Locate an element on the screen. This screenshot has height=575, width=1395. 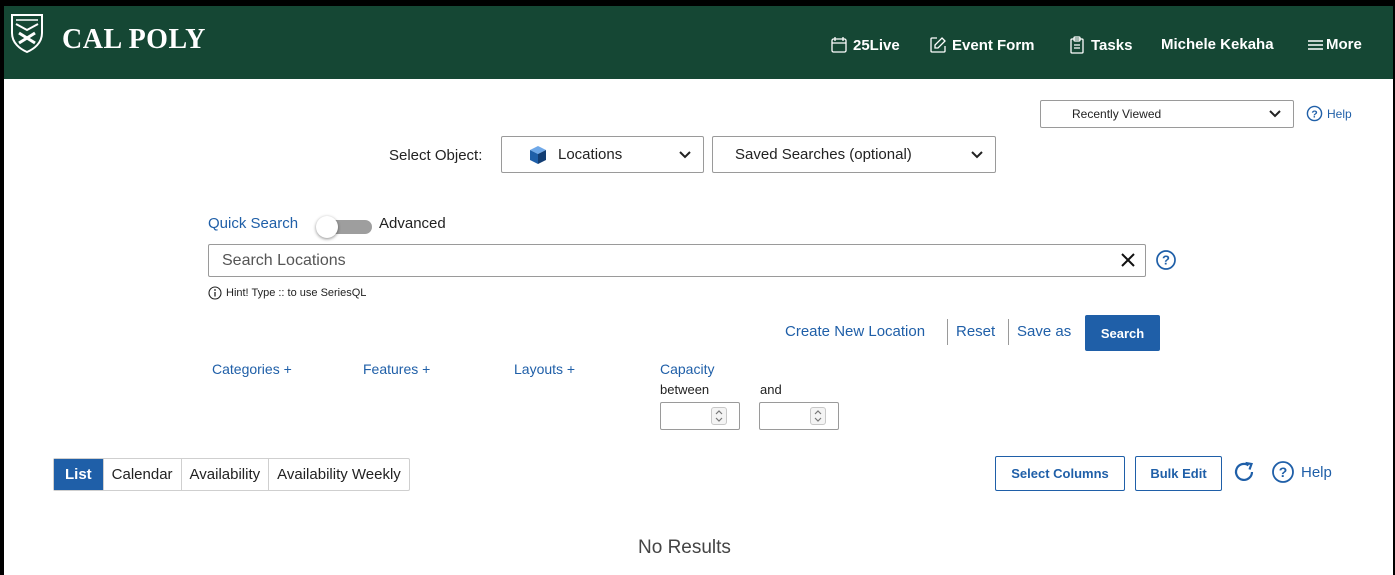
nav-more-label: More is located at coordinates (1344, 44).